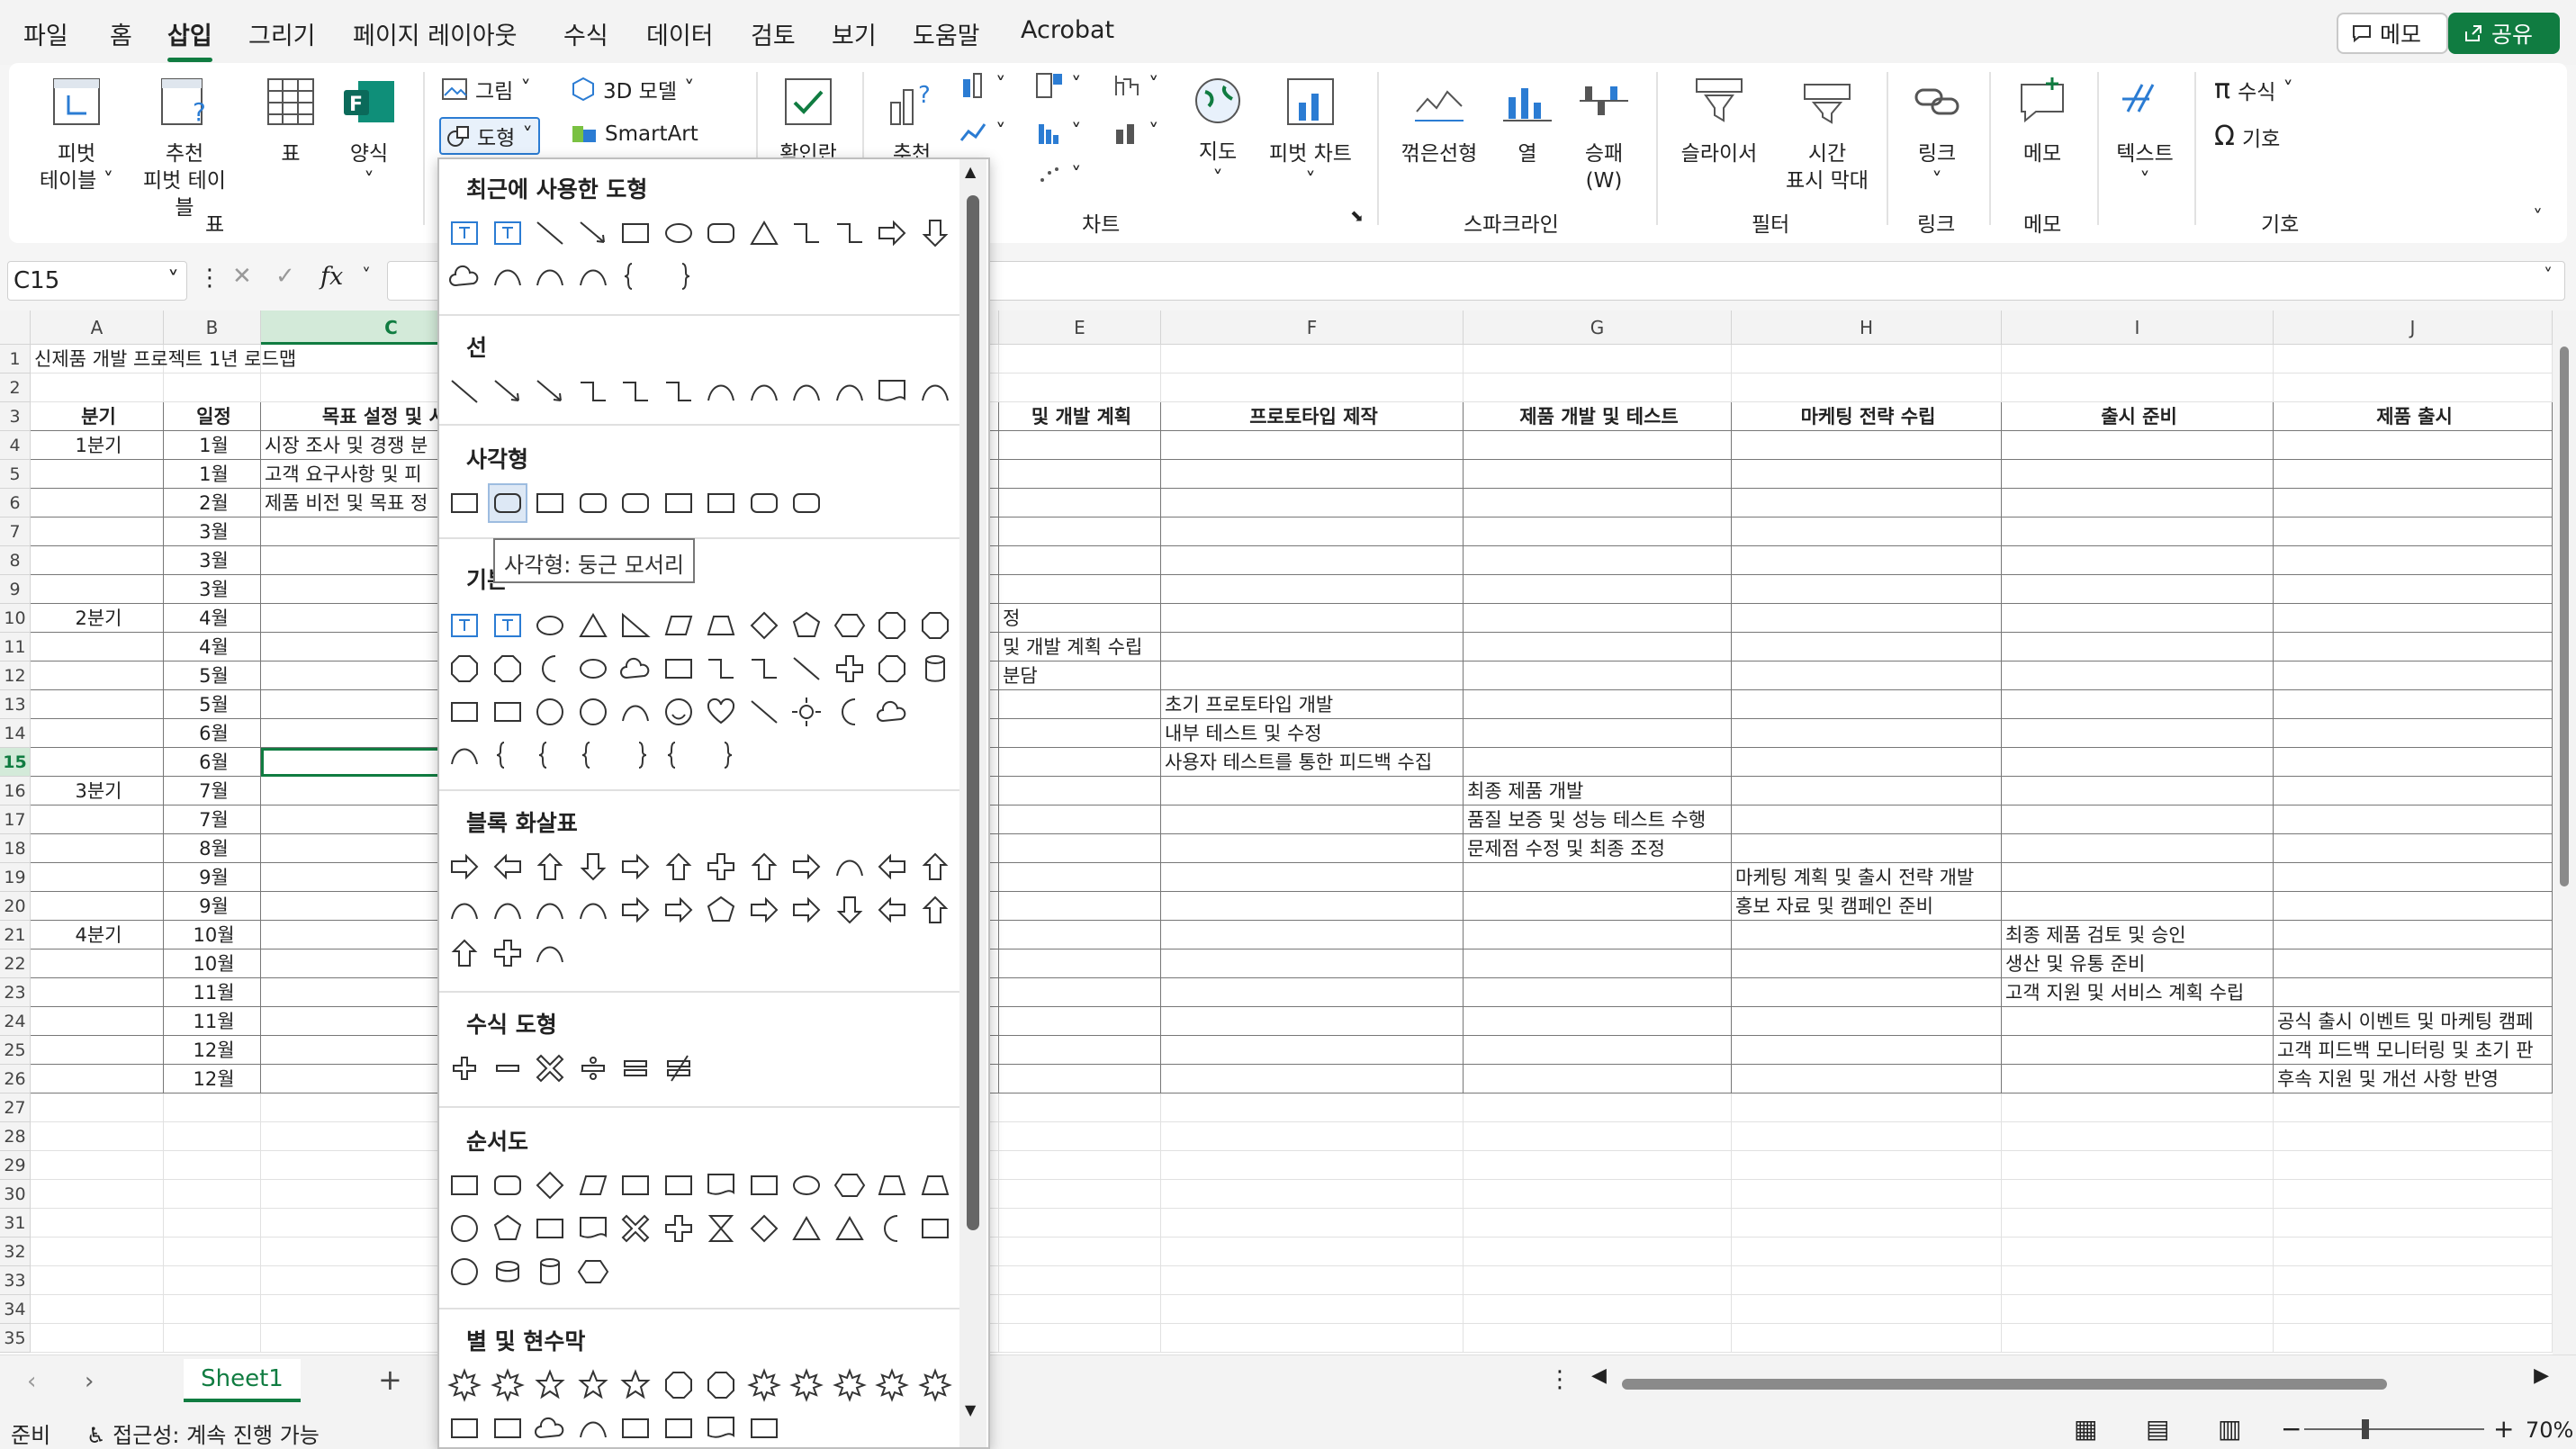  I want to click on shape-mult, so click(635, 1228).